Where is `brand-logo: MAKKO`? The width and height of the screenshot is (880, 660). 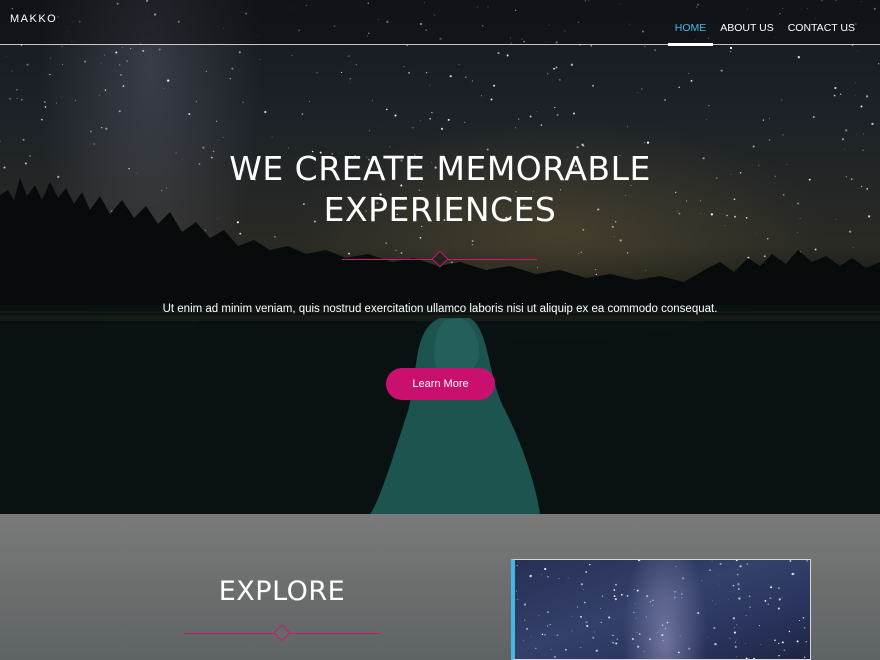 brand-logo: MAKKO is located at coordinates (33, 19).